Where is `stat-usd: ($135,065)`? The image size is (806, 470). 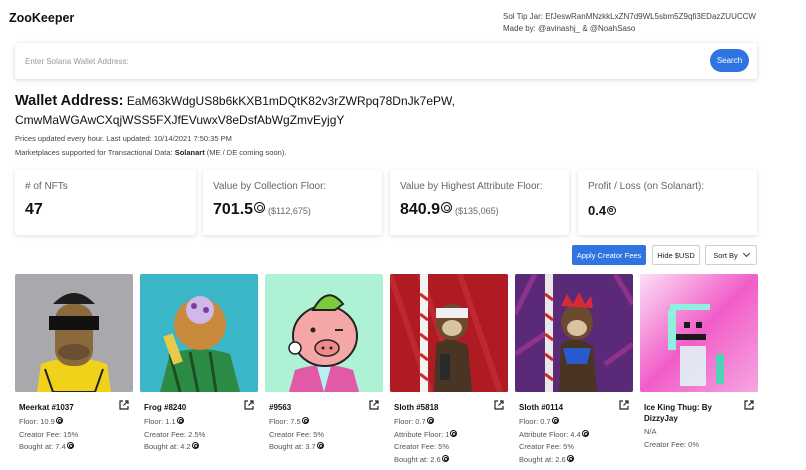 stat-usd: ($135,065) is located at coordinates (477, 211).